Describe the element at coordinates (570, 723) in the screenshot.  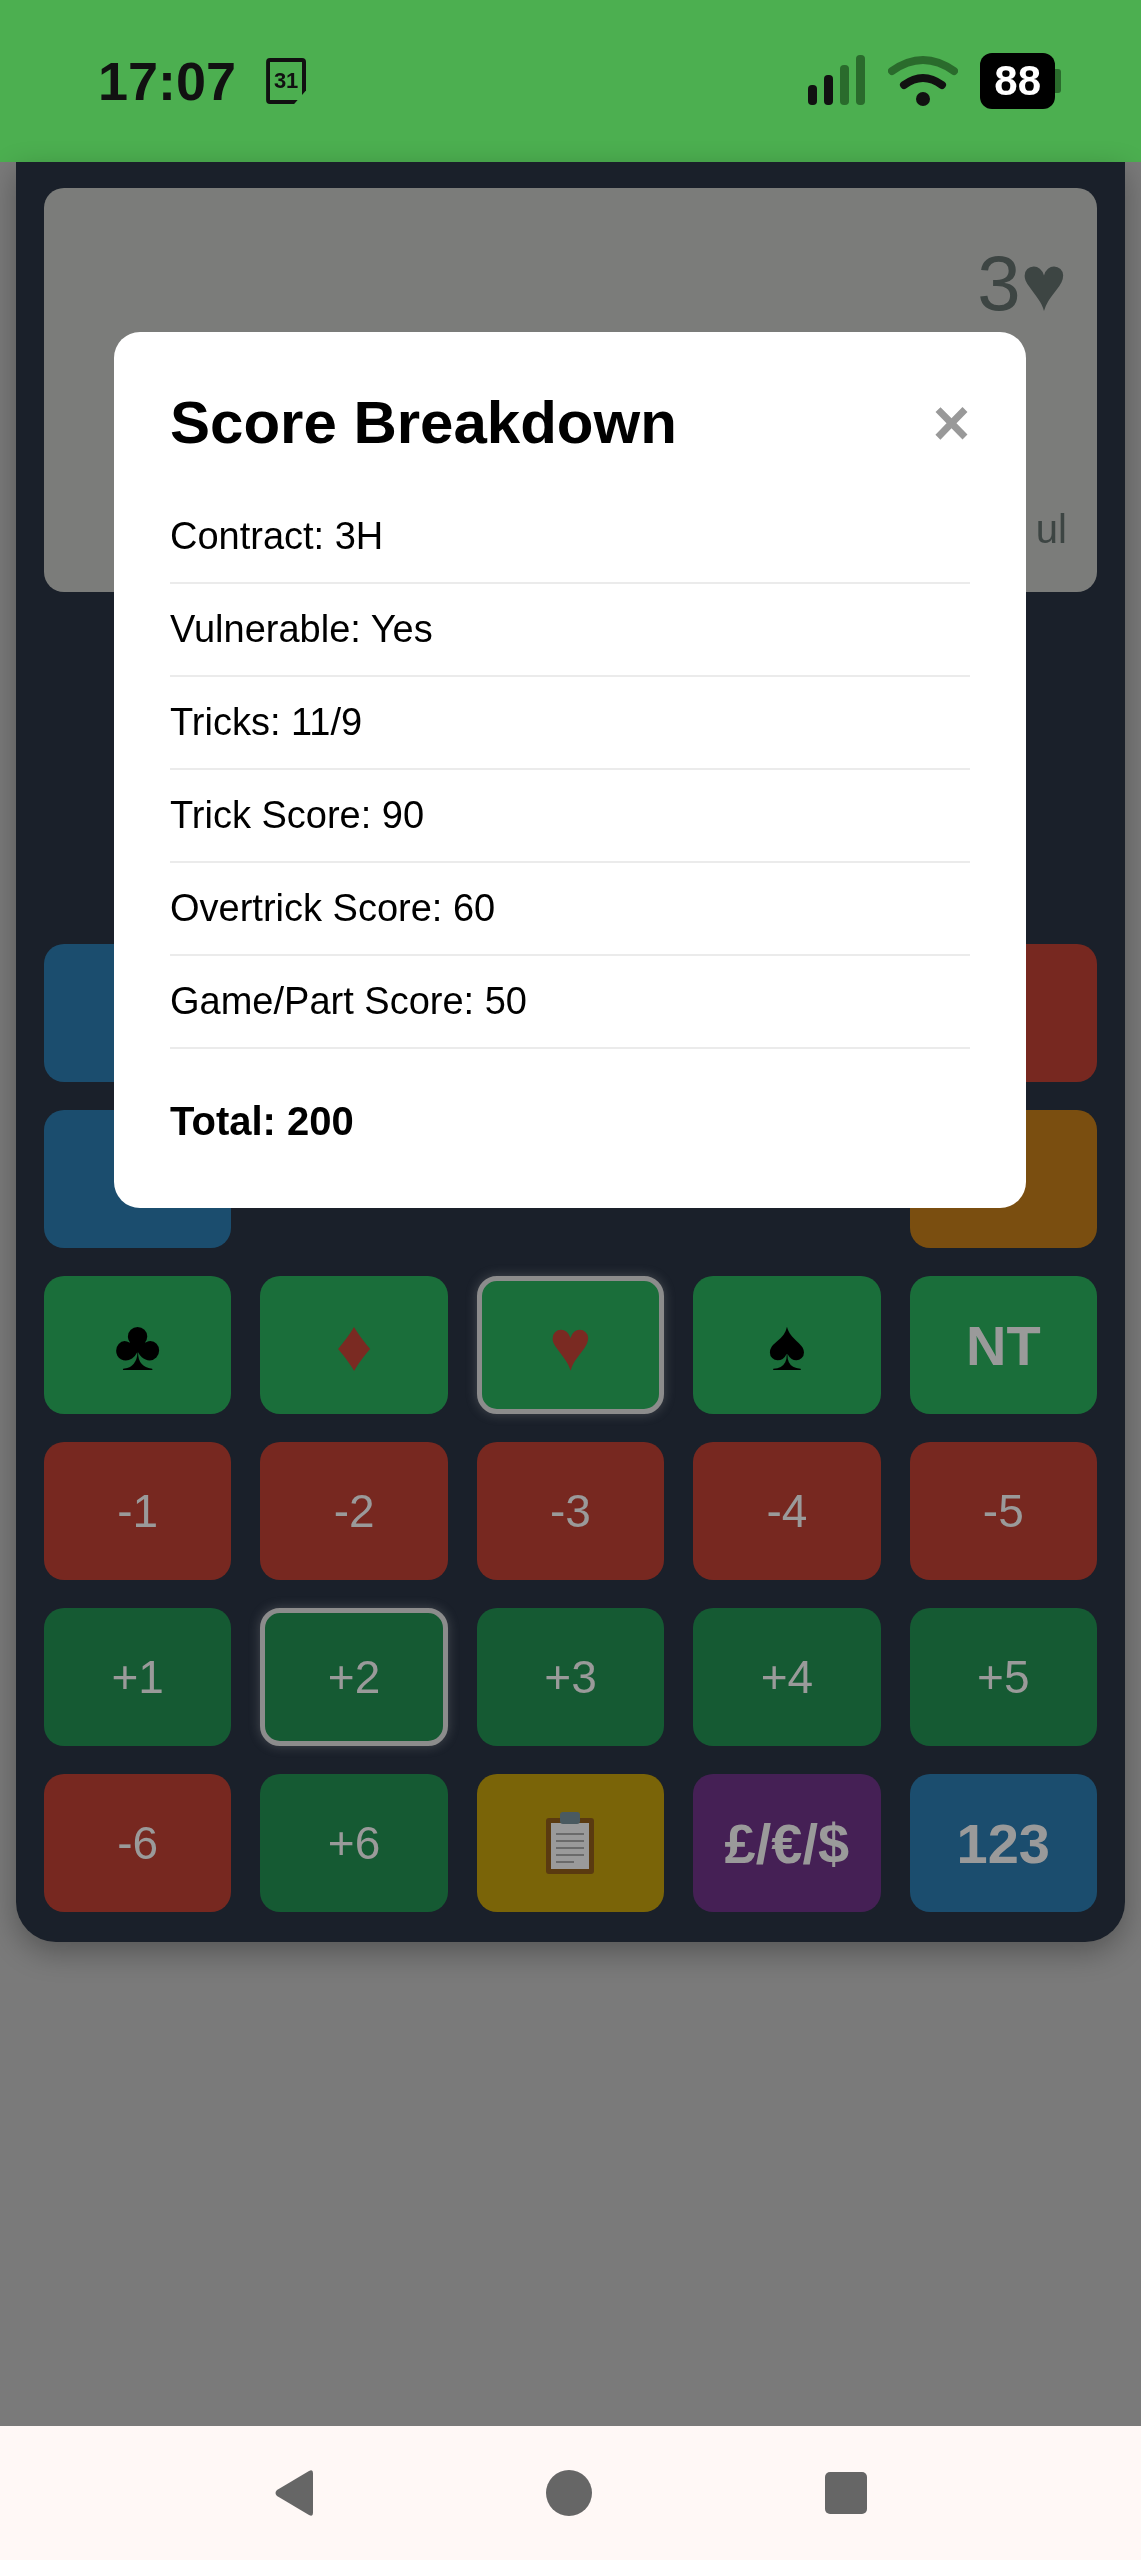
I see `score-line: Tricks: 11/9` at that location.